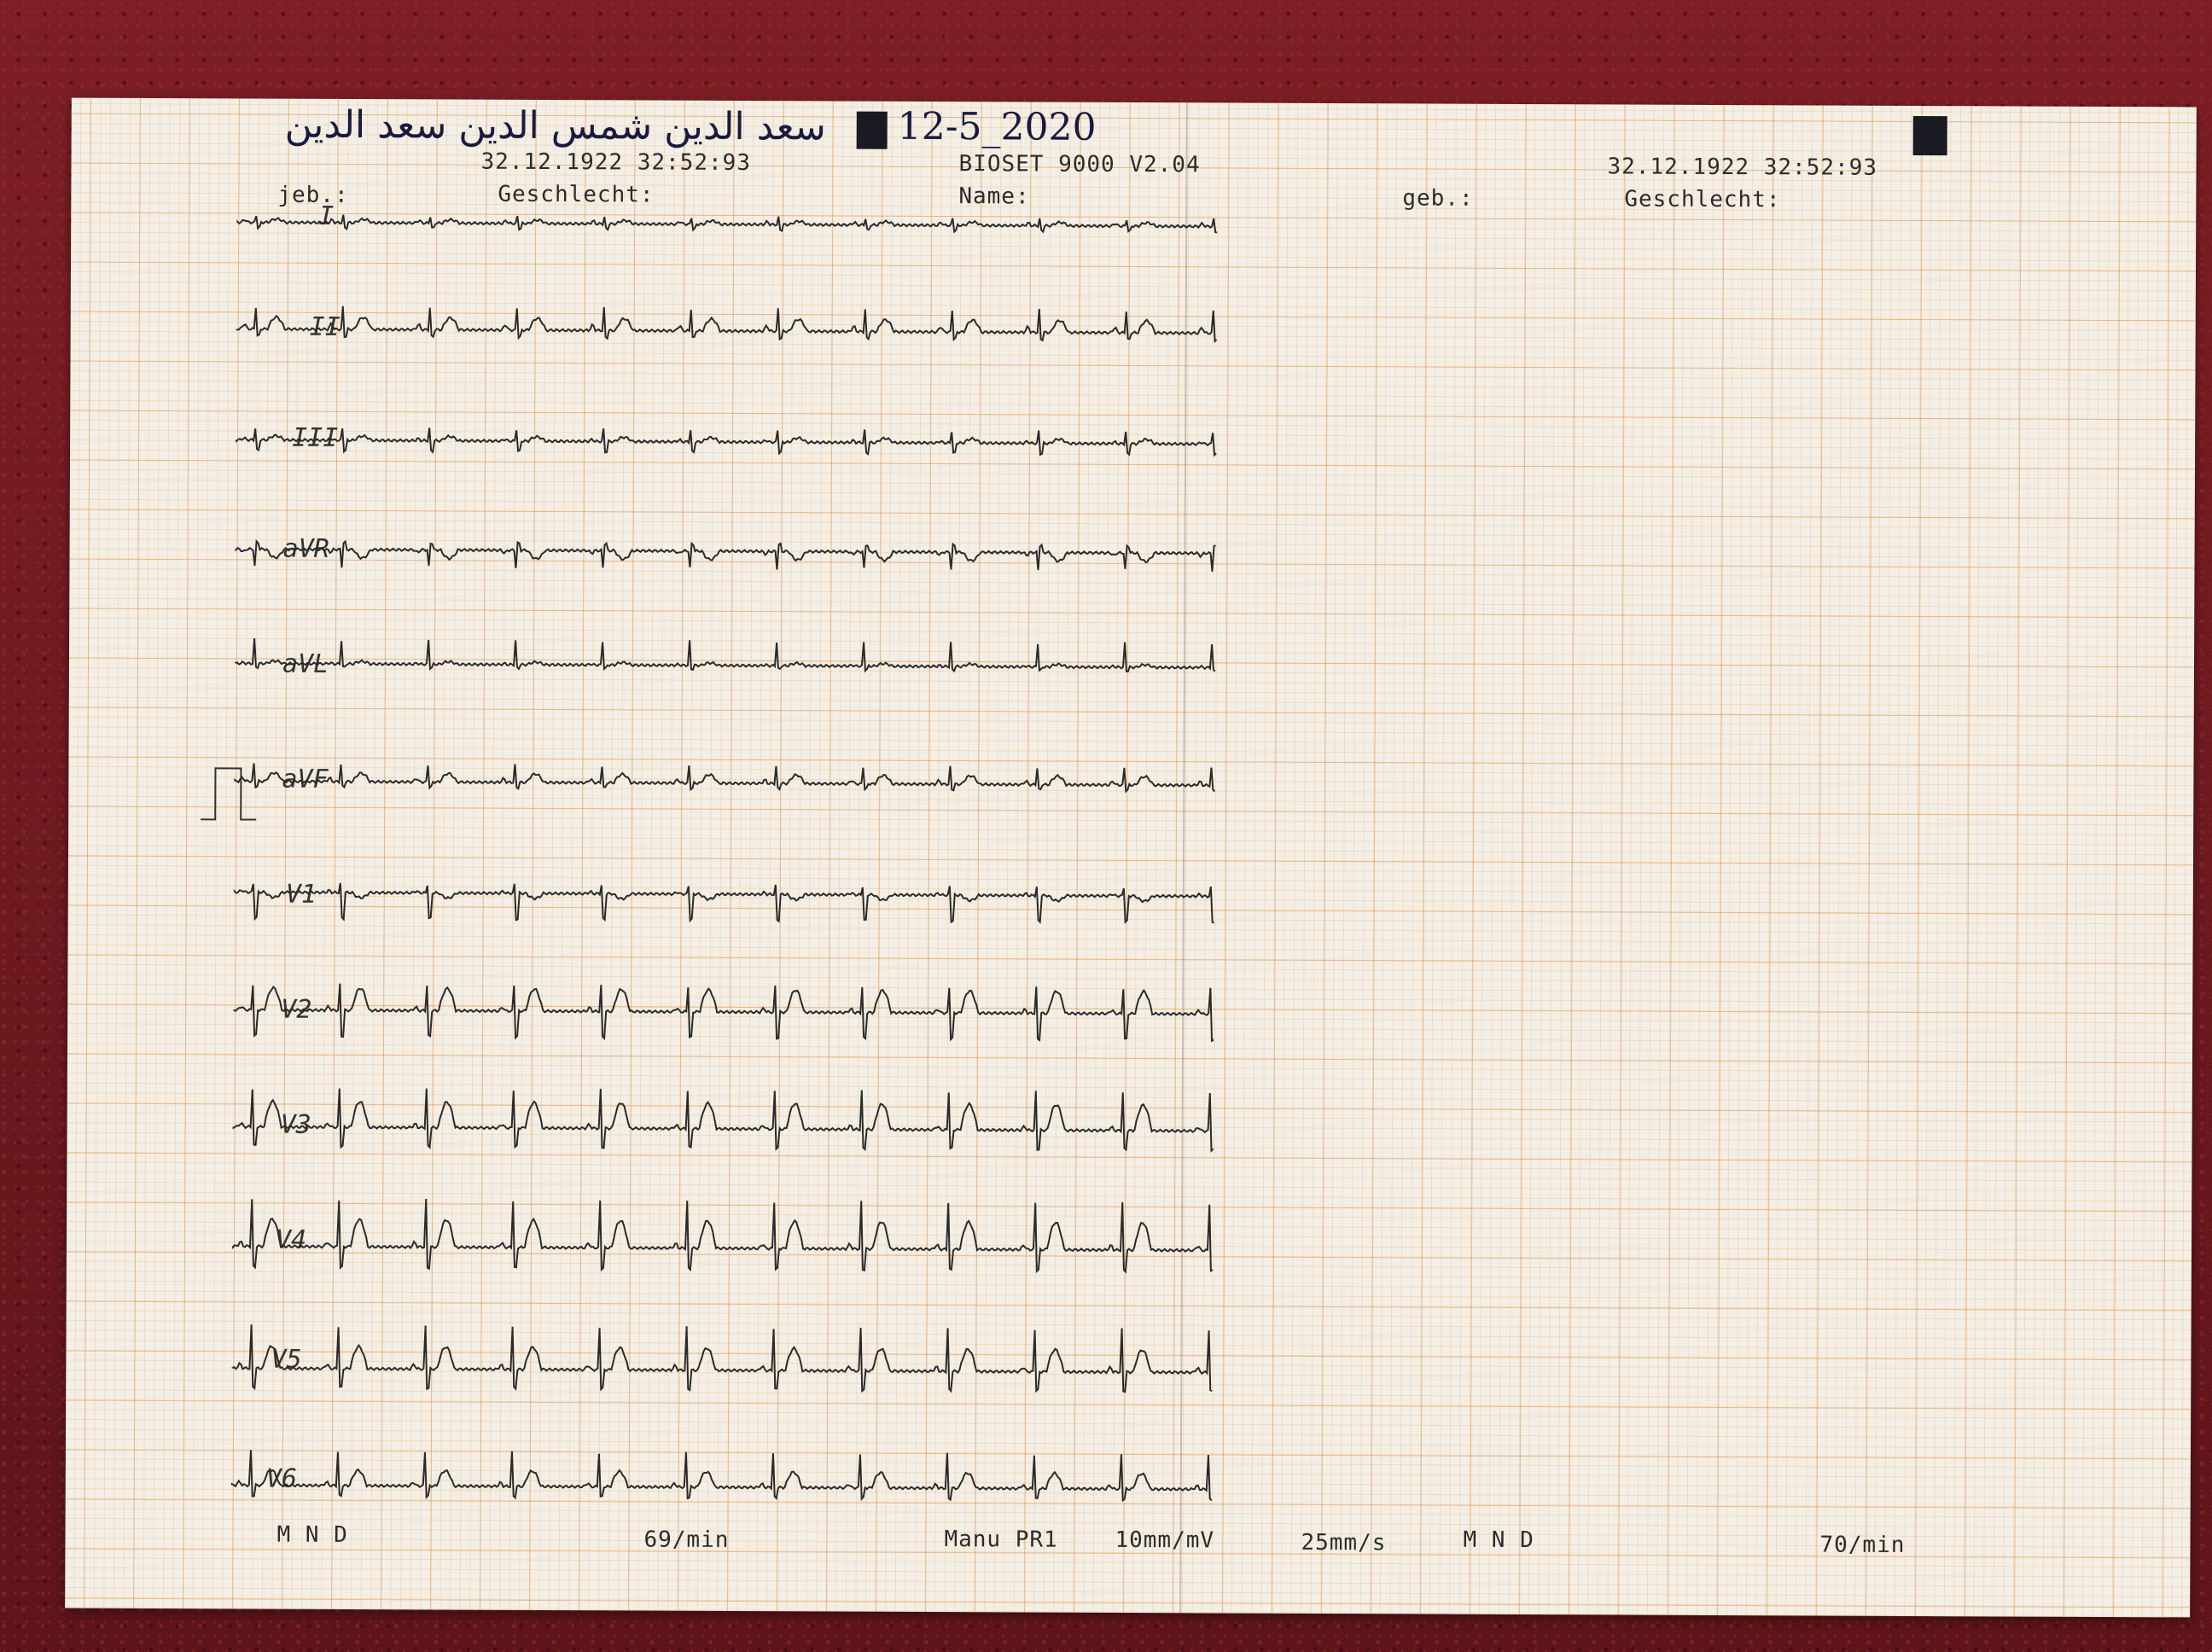 This screenshot has height=1652, width=2212. What do you see at coordinates (726, 442) in the screenshot?
I see `trace-III` at bounding box center [726, 442].